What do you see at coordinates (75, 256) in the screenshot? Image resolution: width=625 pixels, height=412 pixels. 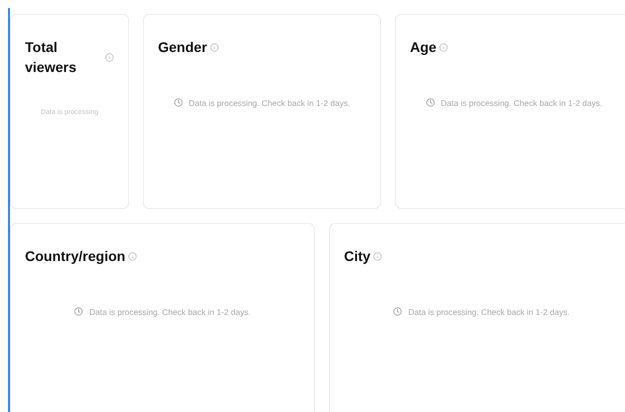 I see `card-title: Country/region` at bounding box center [75, 256].